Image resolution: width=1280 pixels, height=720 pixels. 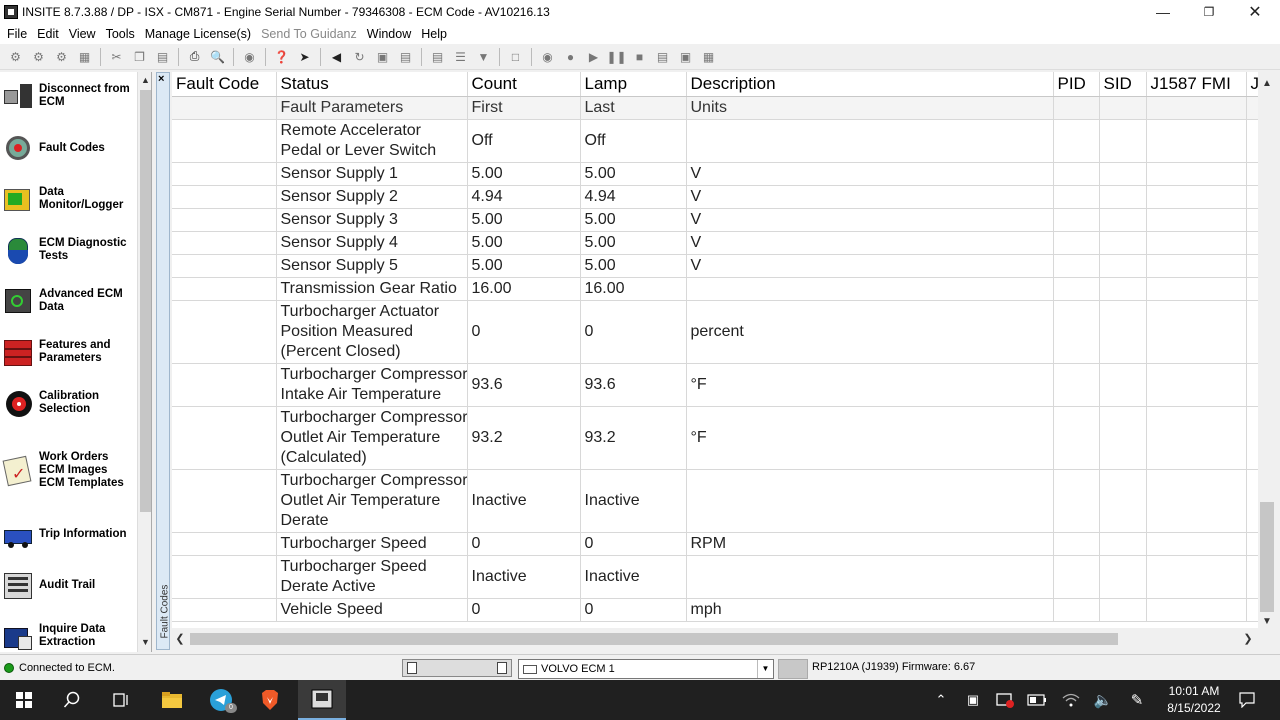 What do you see at coordinates (82, 34) in the screenshot?
I see `menu-view: View` at bounding box center [82, 34].